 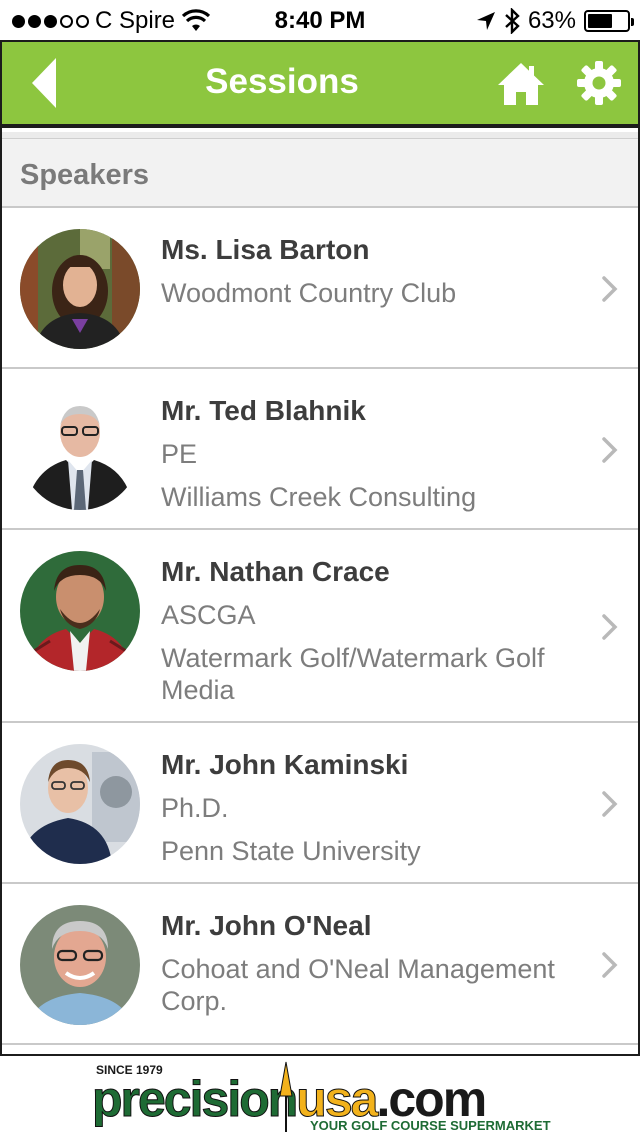 I want to click on speaker-organization: Williams Creek Consulting, so click(x=319, y=497).